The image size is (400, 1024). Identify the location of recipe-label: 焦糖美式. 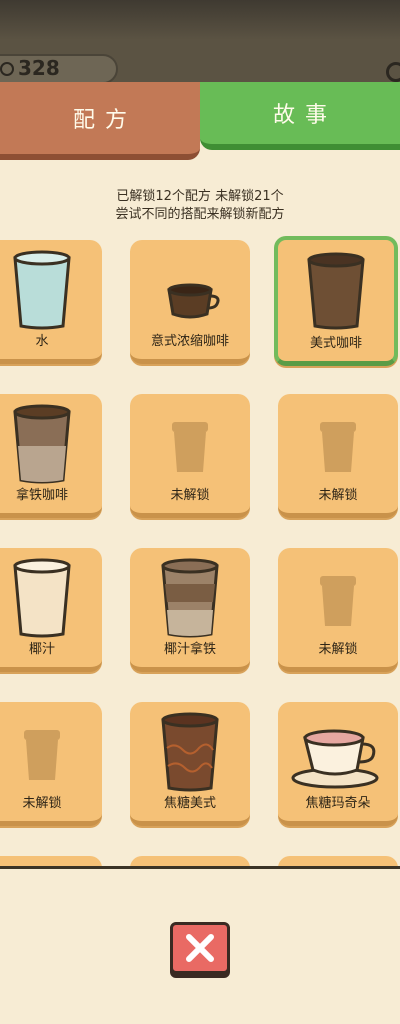
(189, 803).